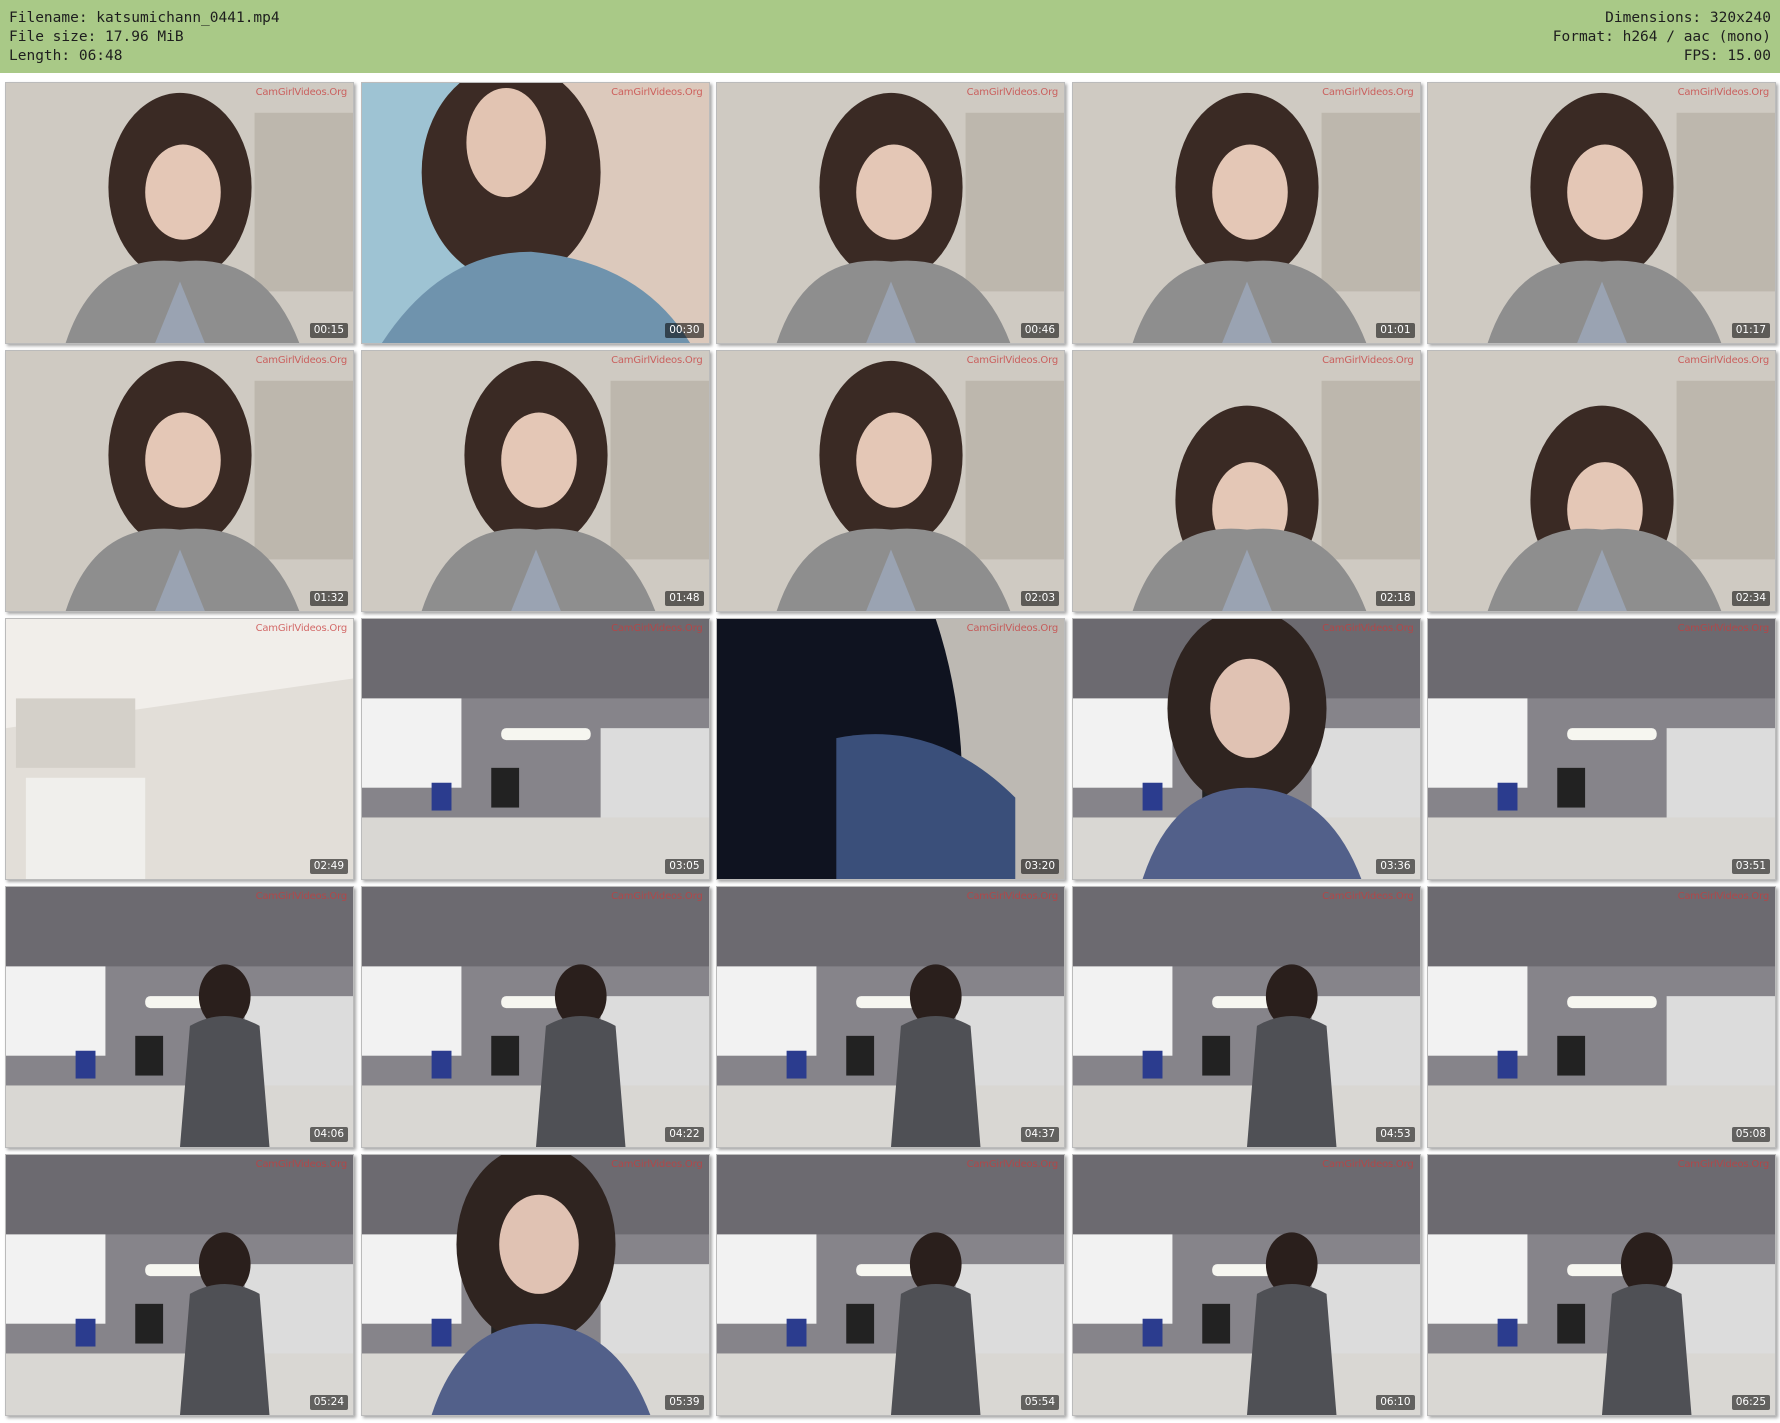 The height and width of the screenshot is (1423, 1780). I want to click on timestamp-label: 01:48, so click(684, 598).